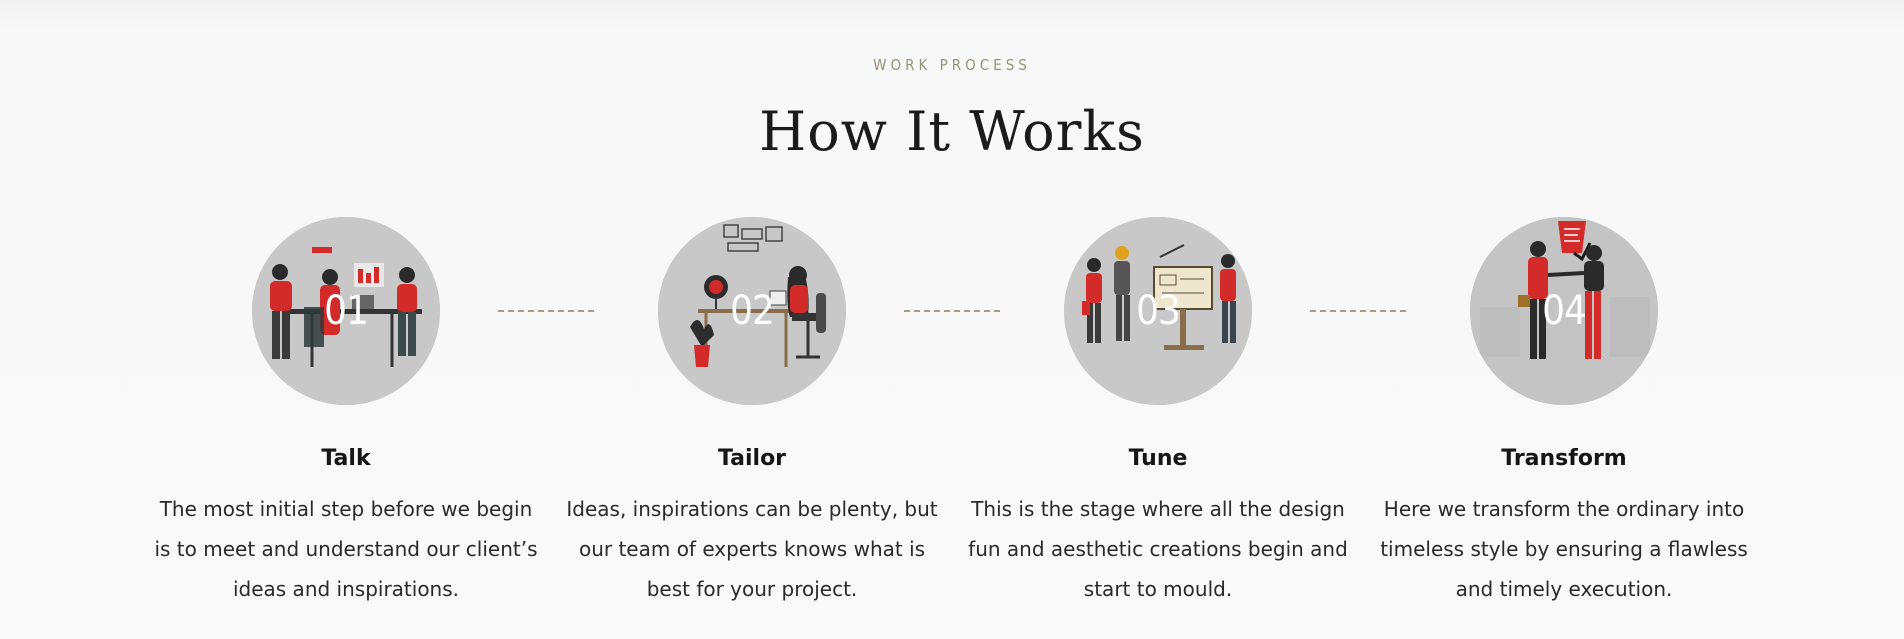 This screenshot has height=639, width=1904. I want to click on step-number: 01, so click(346, 311).